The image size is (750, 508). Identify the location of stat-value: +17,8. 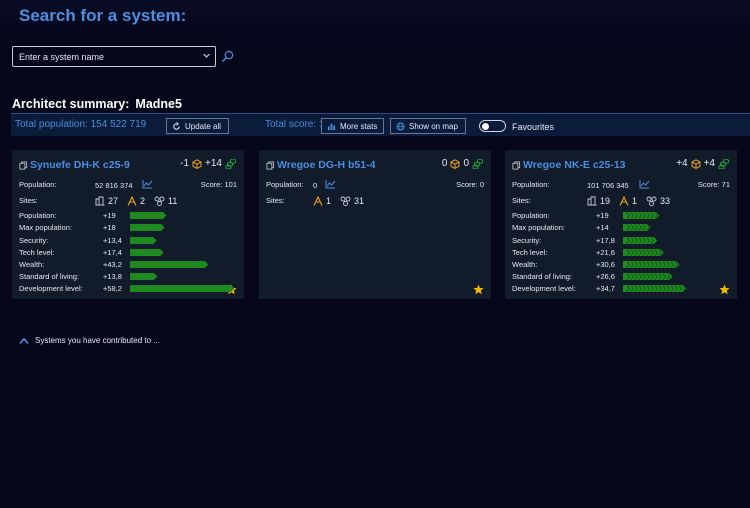
(605, 240).